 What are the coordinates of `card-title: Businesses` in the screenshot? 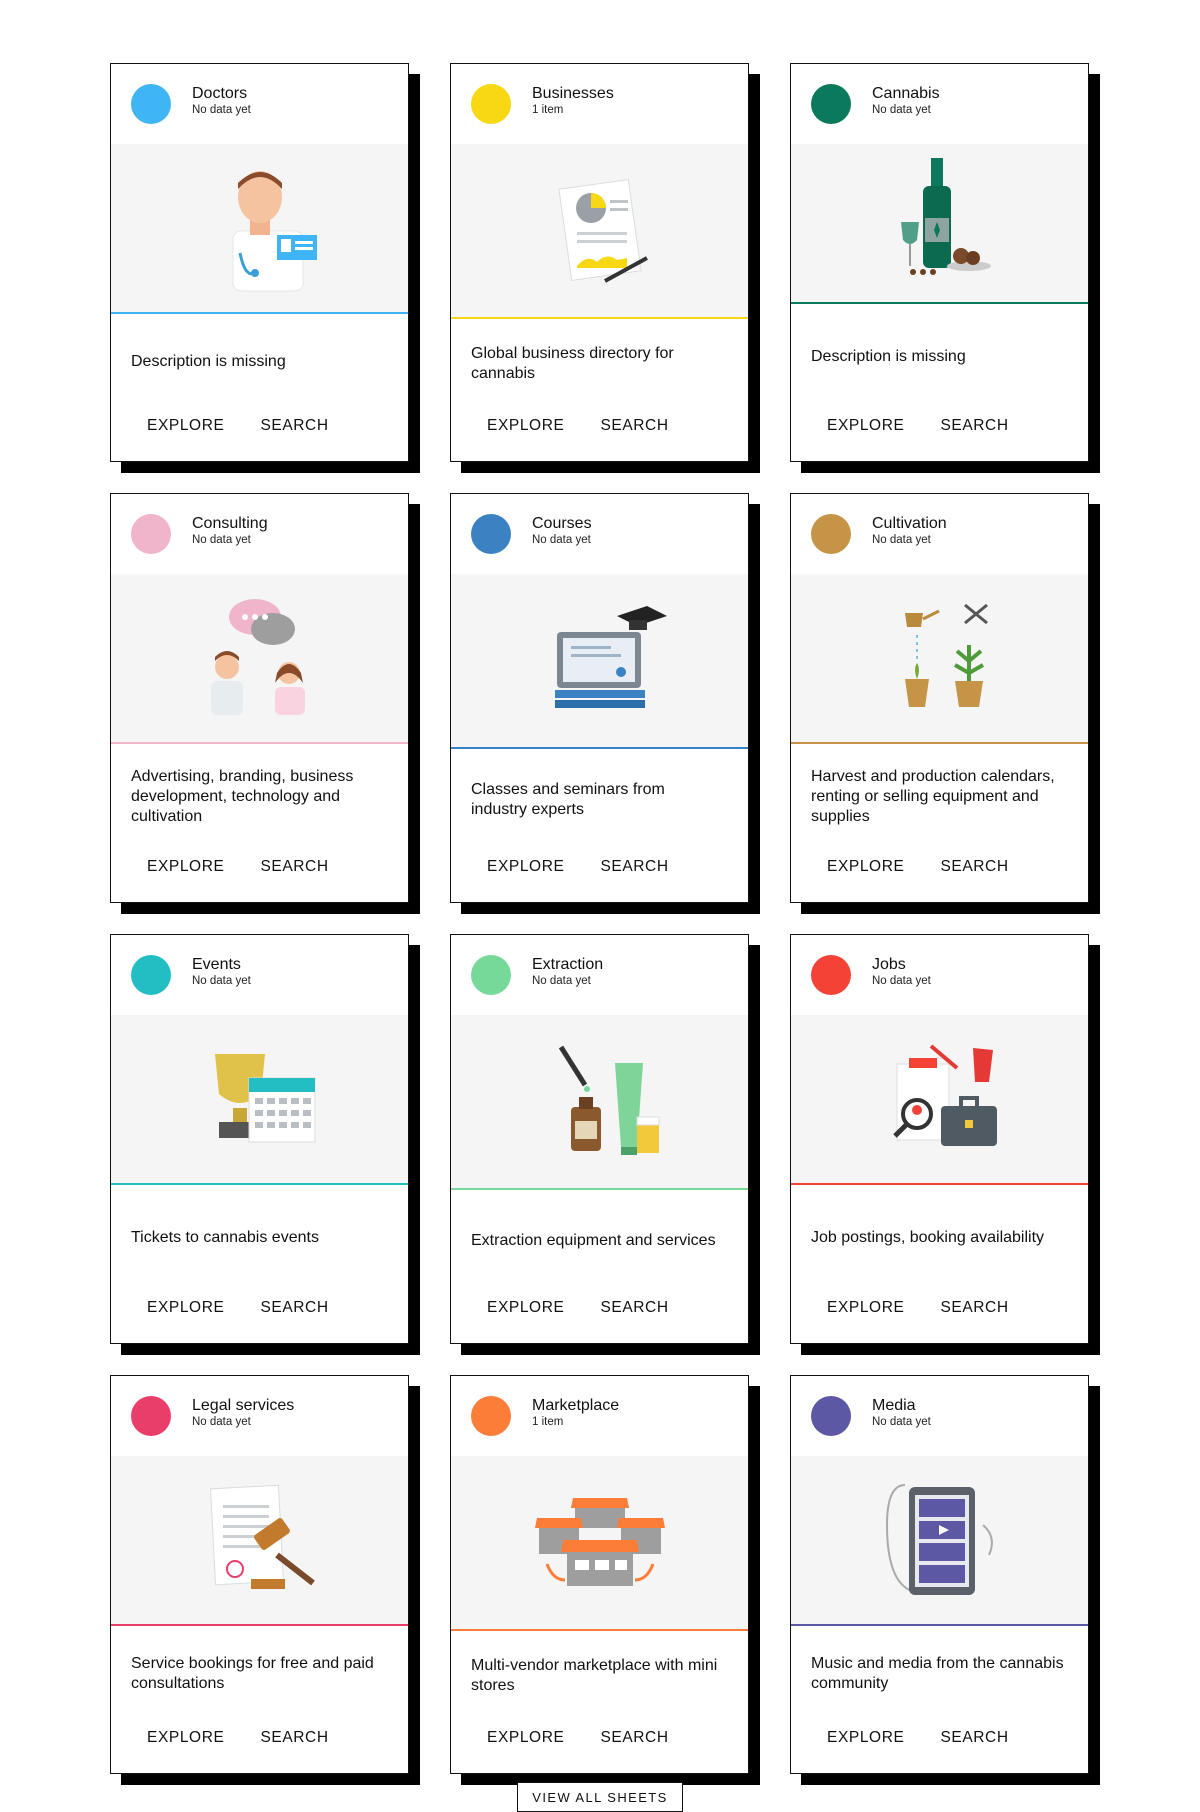 It's located at (573, 93).